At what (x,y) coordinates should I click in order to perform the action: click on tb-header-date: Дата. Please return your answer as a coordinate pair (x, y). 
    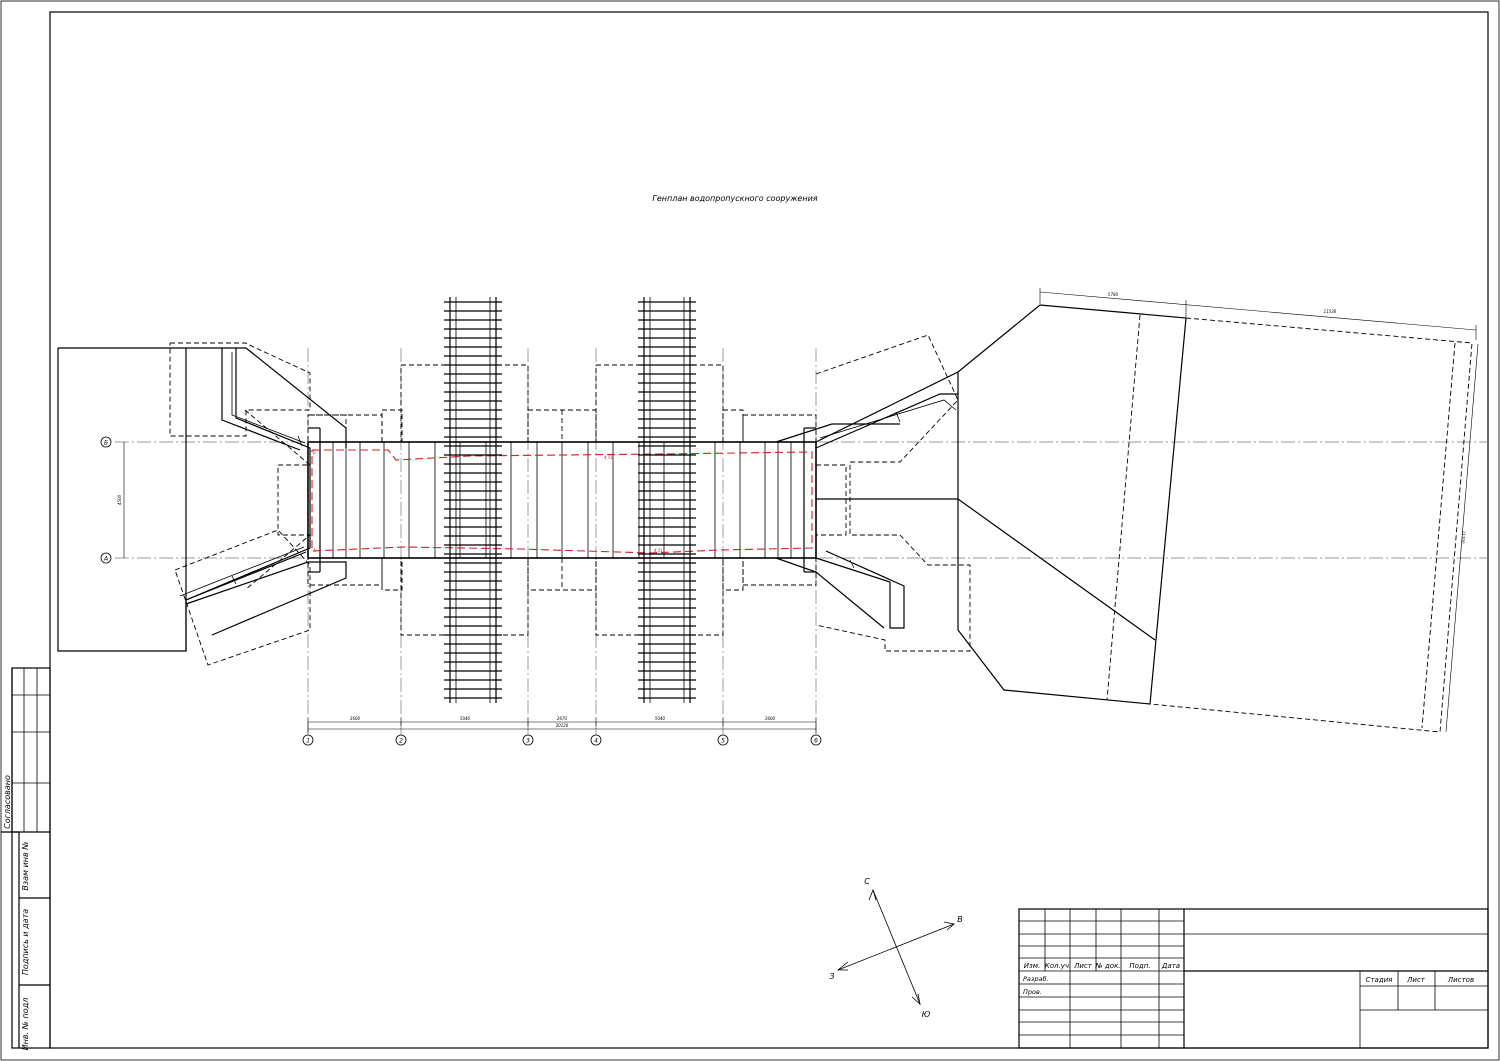
    Looking at the image, I should click on (1170, 966).